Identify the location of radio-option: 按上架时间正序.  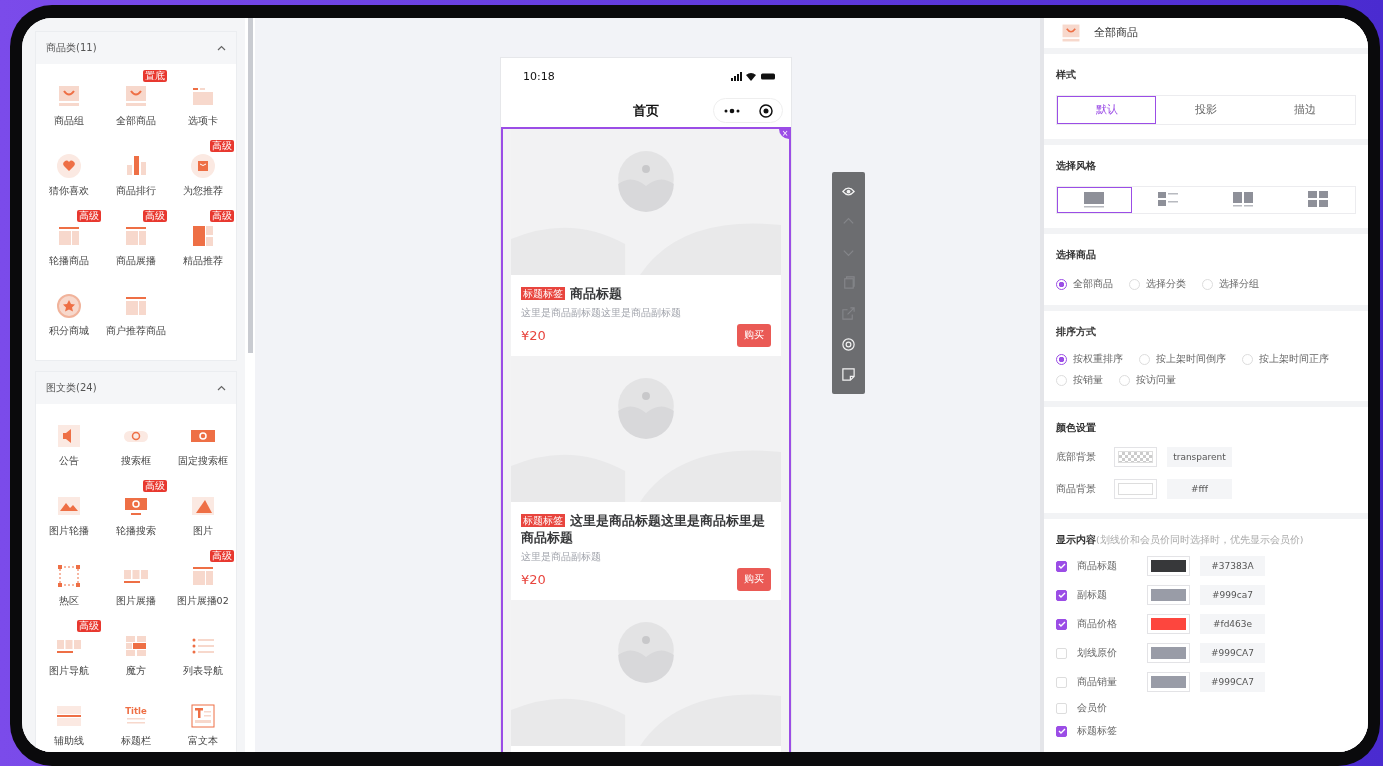
(1285, 359).